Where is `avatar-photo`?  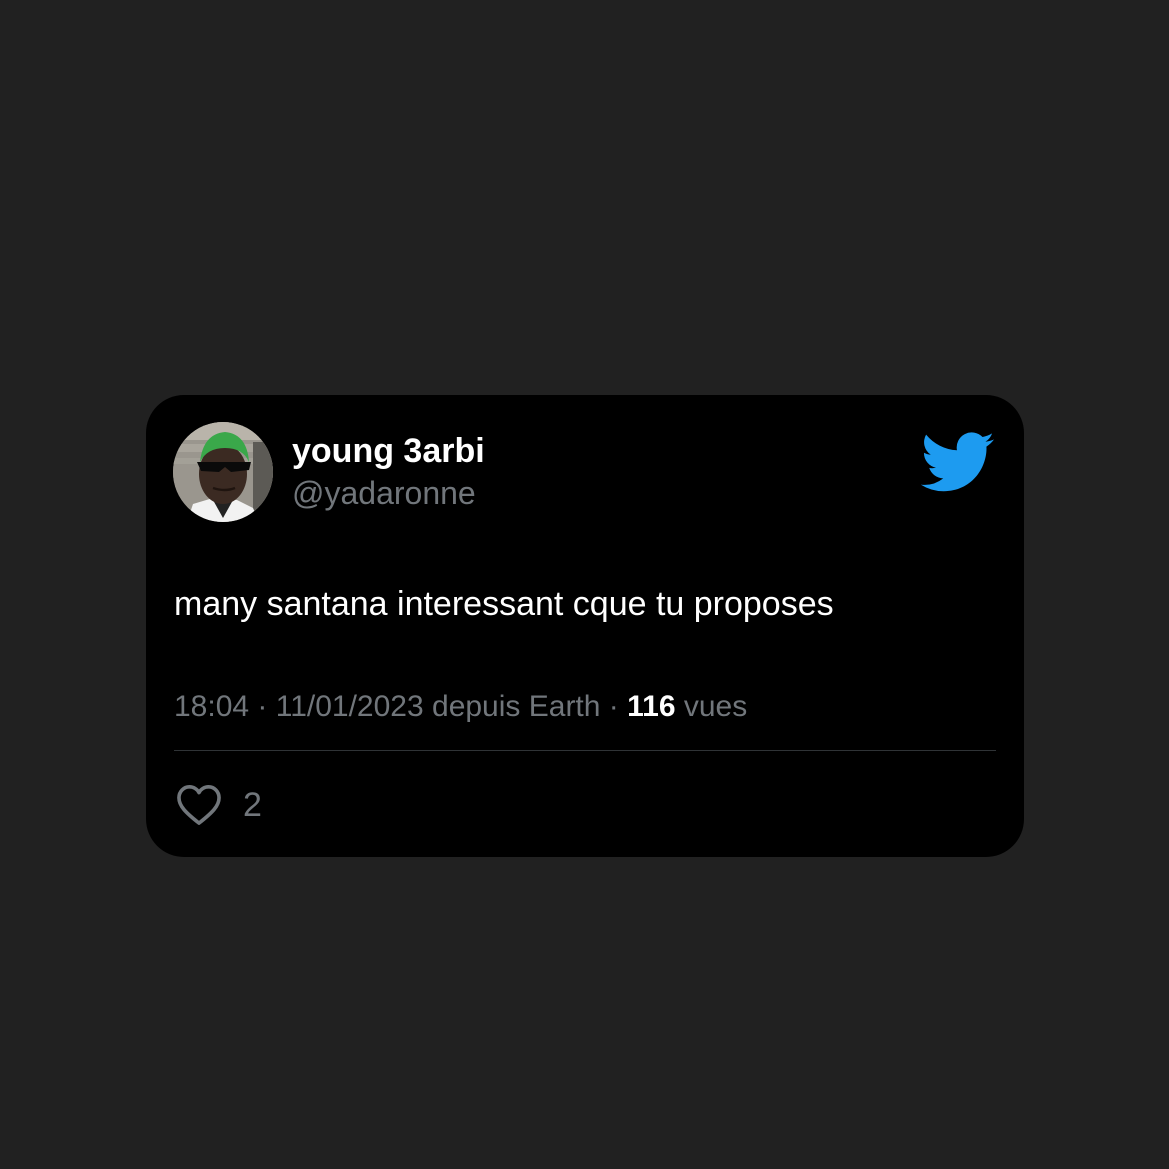
avatar-photo is located at coordinates (223, 472).